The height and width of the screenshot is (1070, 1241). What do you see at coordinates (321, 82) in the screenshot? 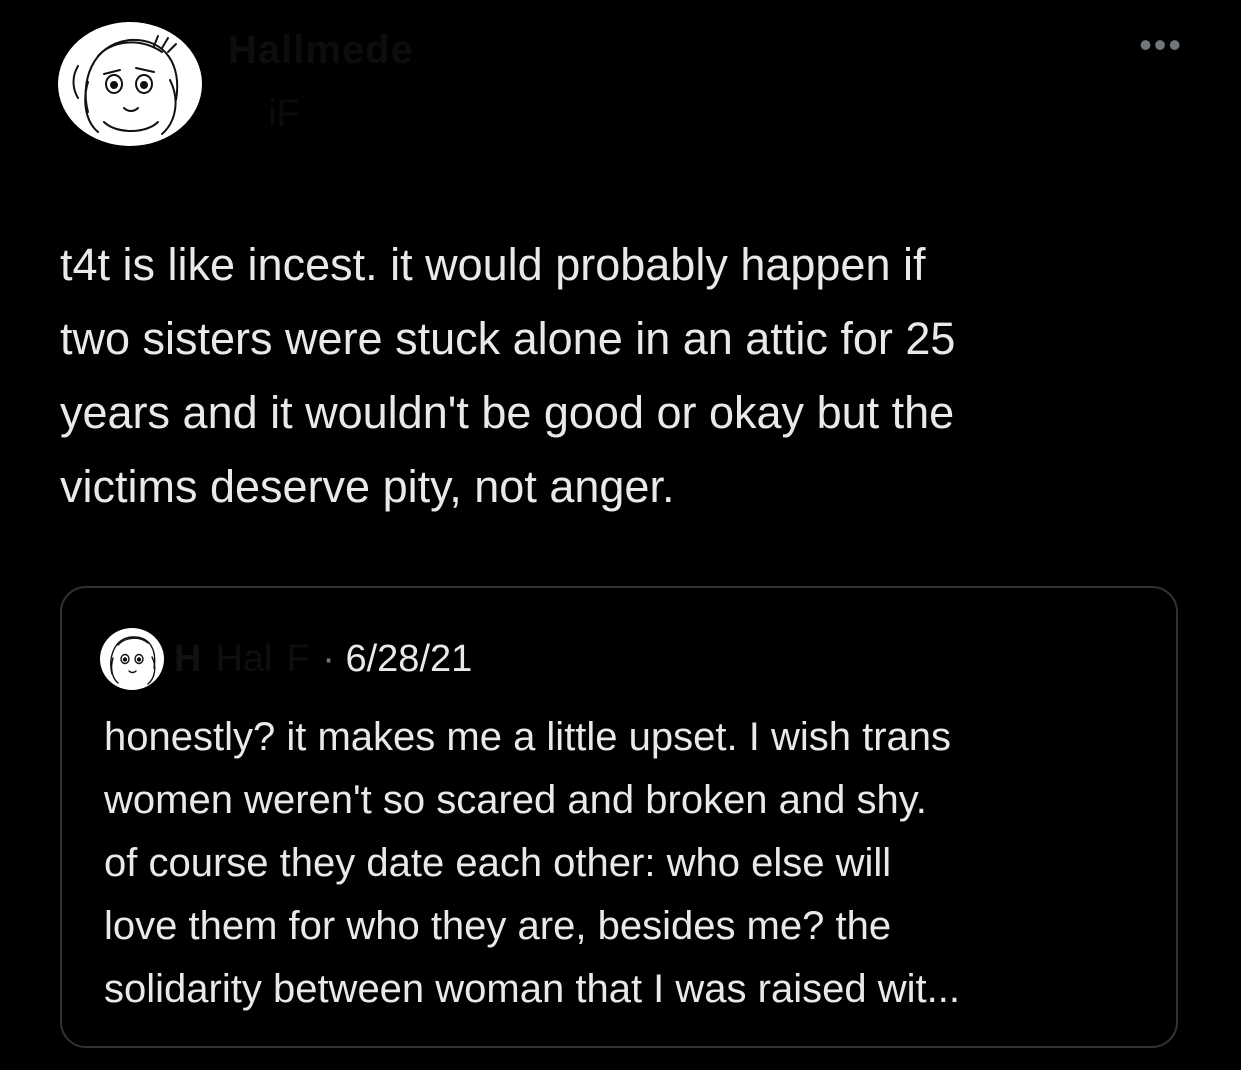
I see `author-info: Hallmede iF` at bounding box center [321, 82].